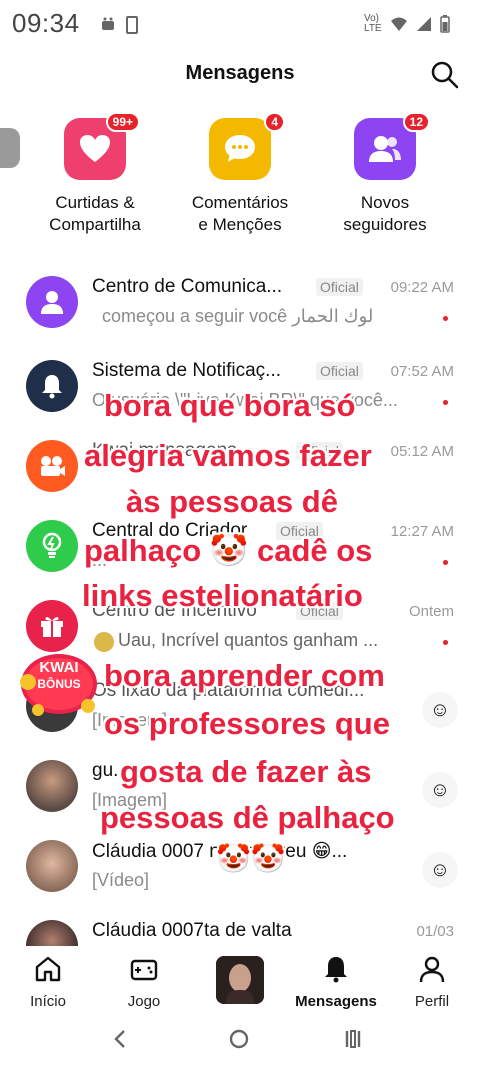 The width and height of the screenshot is (480, 1066). Describe the element at coordinates (52, 545) in the screenshot. I see `bulb-icon` at that location.